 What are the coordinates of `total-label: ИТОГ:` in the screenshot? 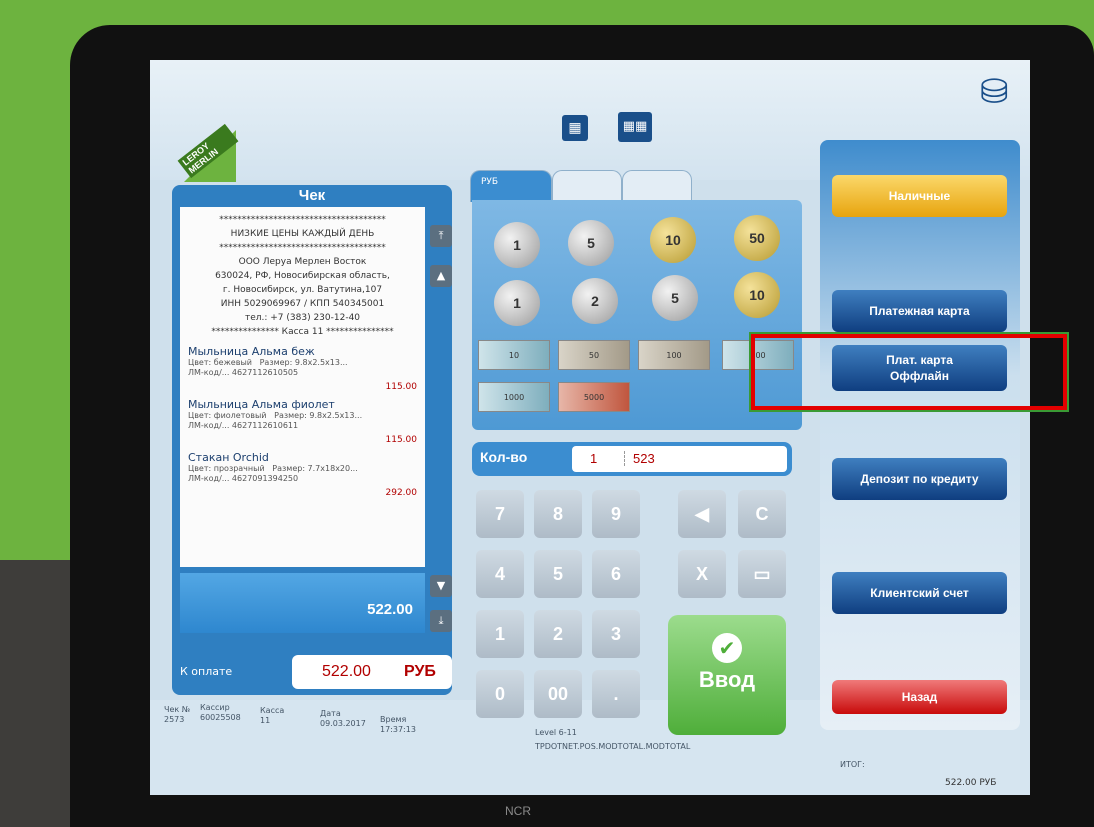 It's located at (852, 764).